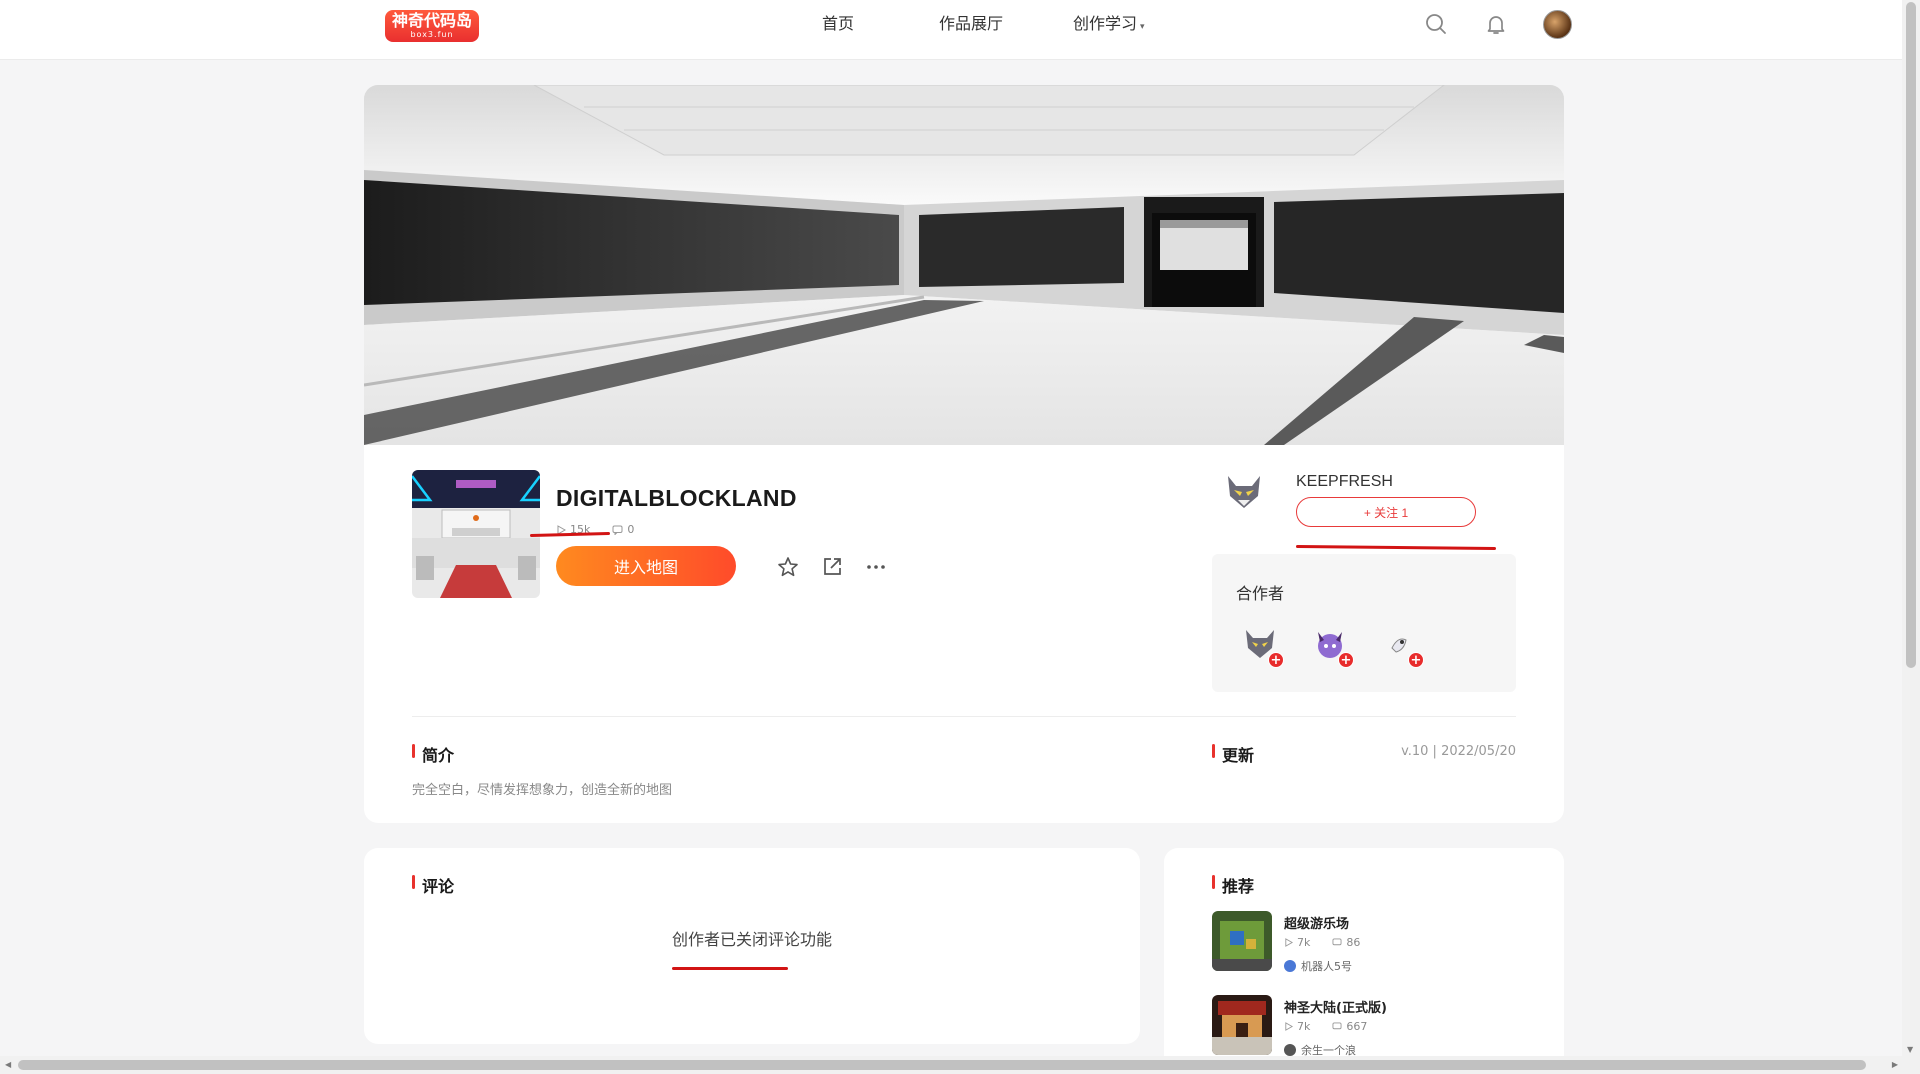  What do you see at coordinates (542, 790) in the screenshot?
I see `intro-text: 完全空白，尽情发挥想象力，创造全新的地图` at bounding box center [542, 790].